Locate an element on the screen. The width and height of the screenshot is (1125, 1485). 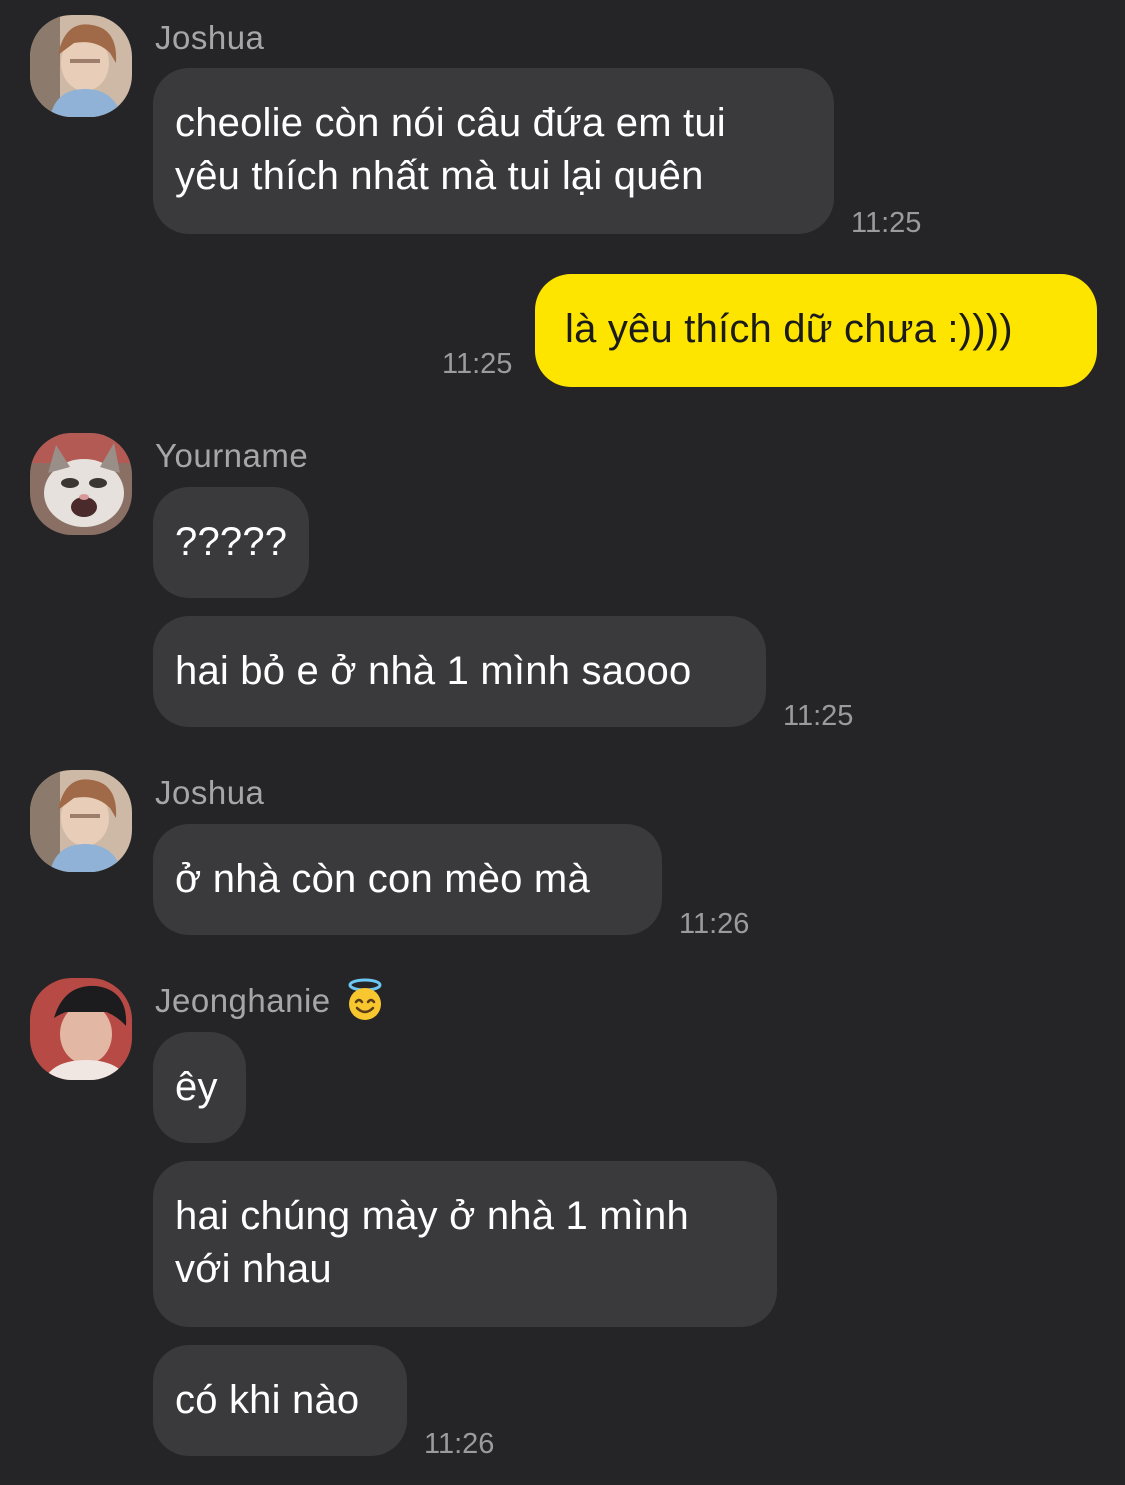
sender-name-text: Jeonghanie is located at coordinates (243, 1000).